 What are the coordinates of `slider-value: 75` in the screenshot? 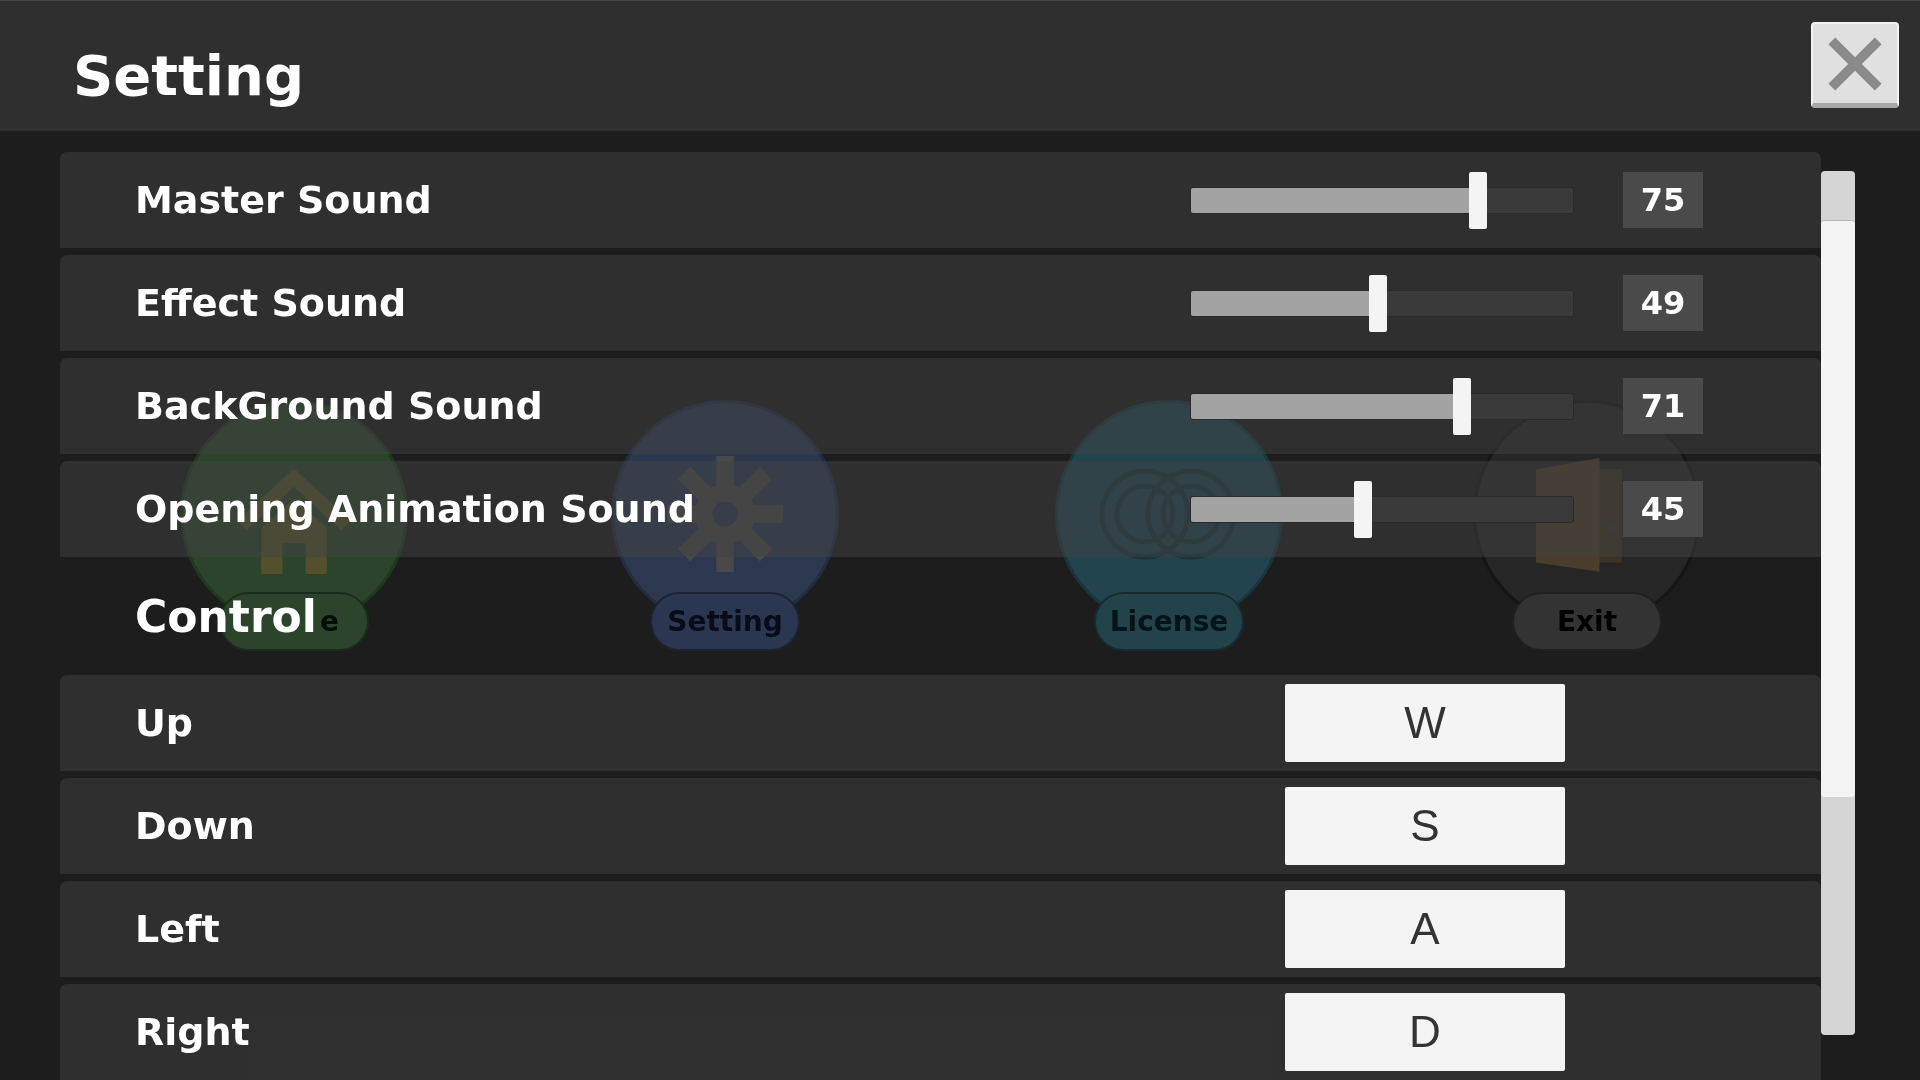 It's located at (1663, 200).